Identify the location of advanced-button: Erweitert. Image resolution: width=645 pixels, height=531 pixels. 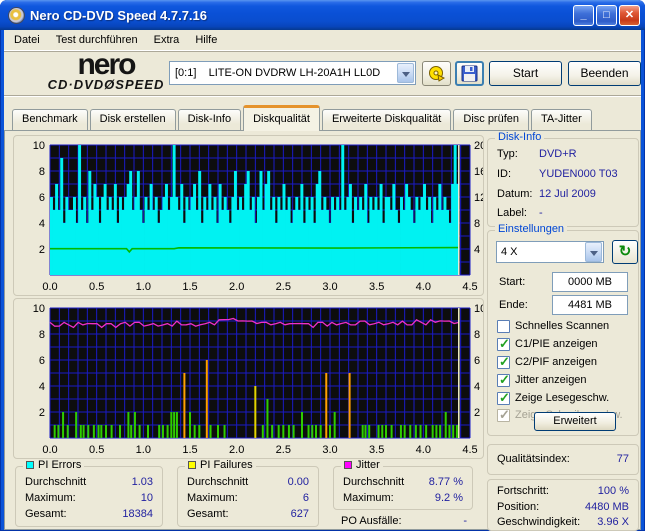
(575, 421).